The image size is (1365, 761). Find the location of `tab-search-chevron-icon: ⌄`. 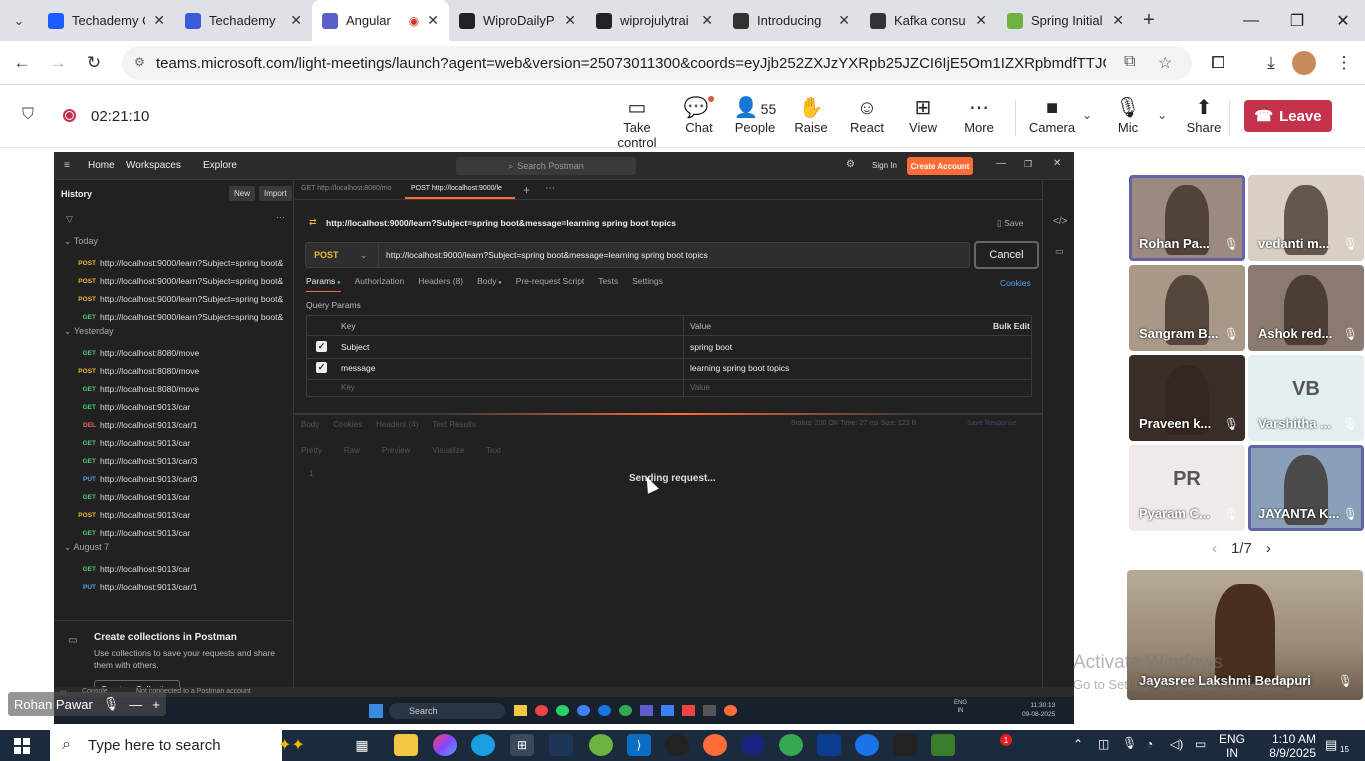

tab-search-chevron-icon: ⌄ is located at coordinates (19, 20).